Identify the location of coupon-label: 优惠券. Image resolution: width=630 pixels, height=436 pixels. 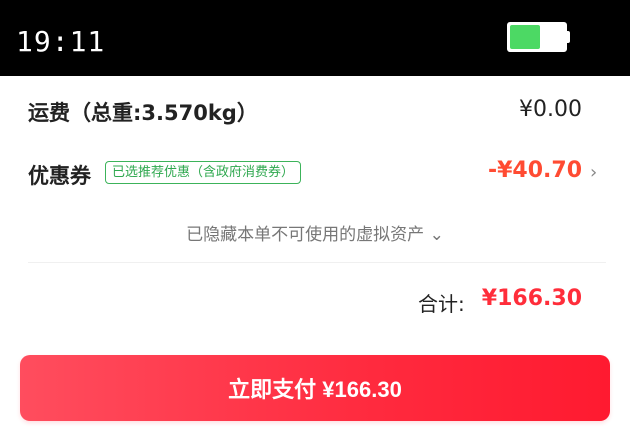
(59, 176).